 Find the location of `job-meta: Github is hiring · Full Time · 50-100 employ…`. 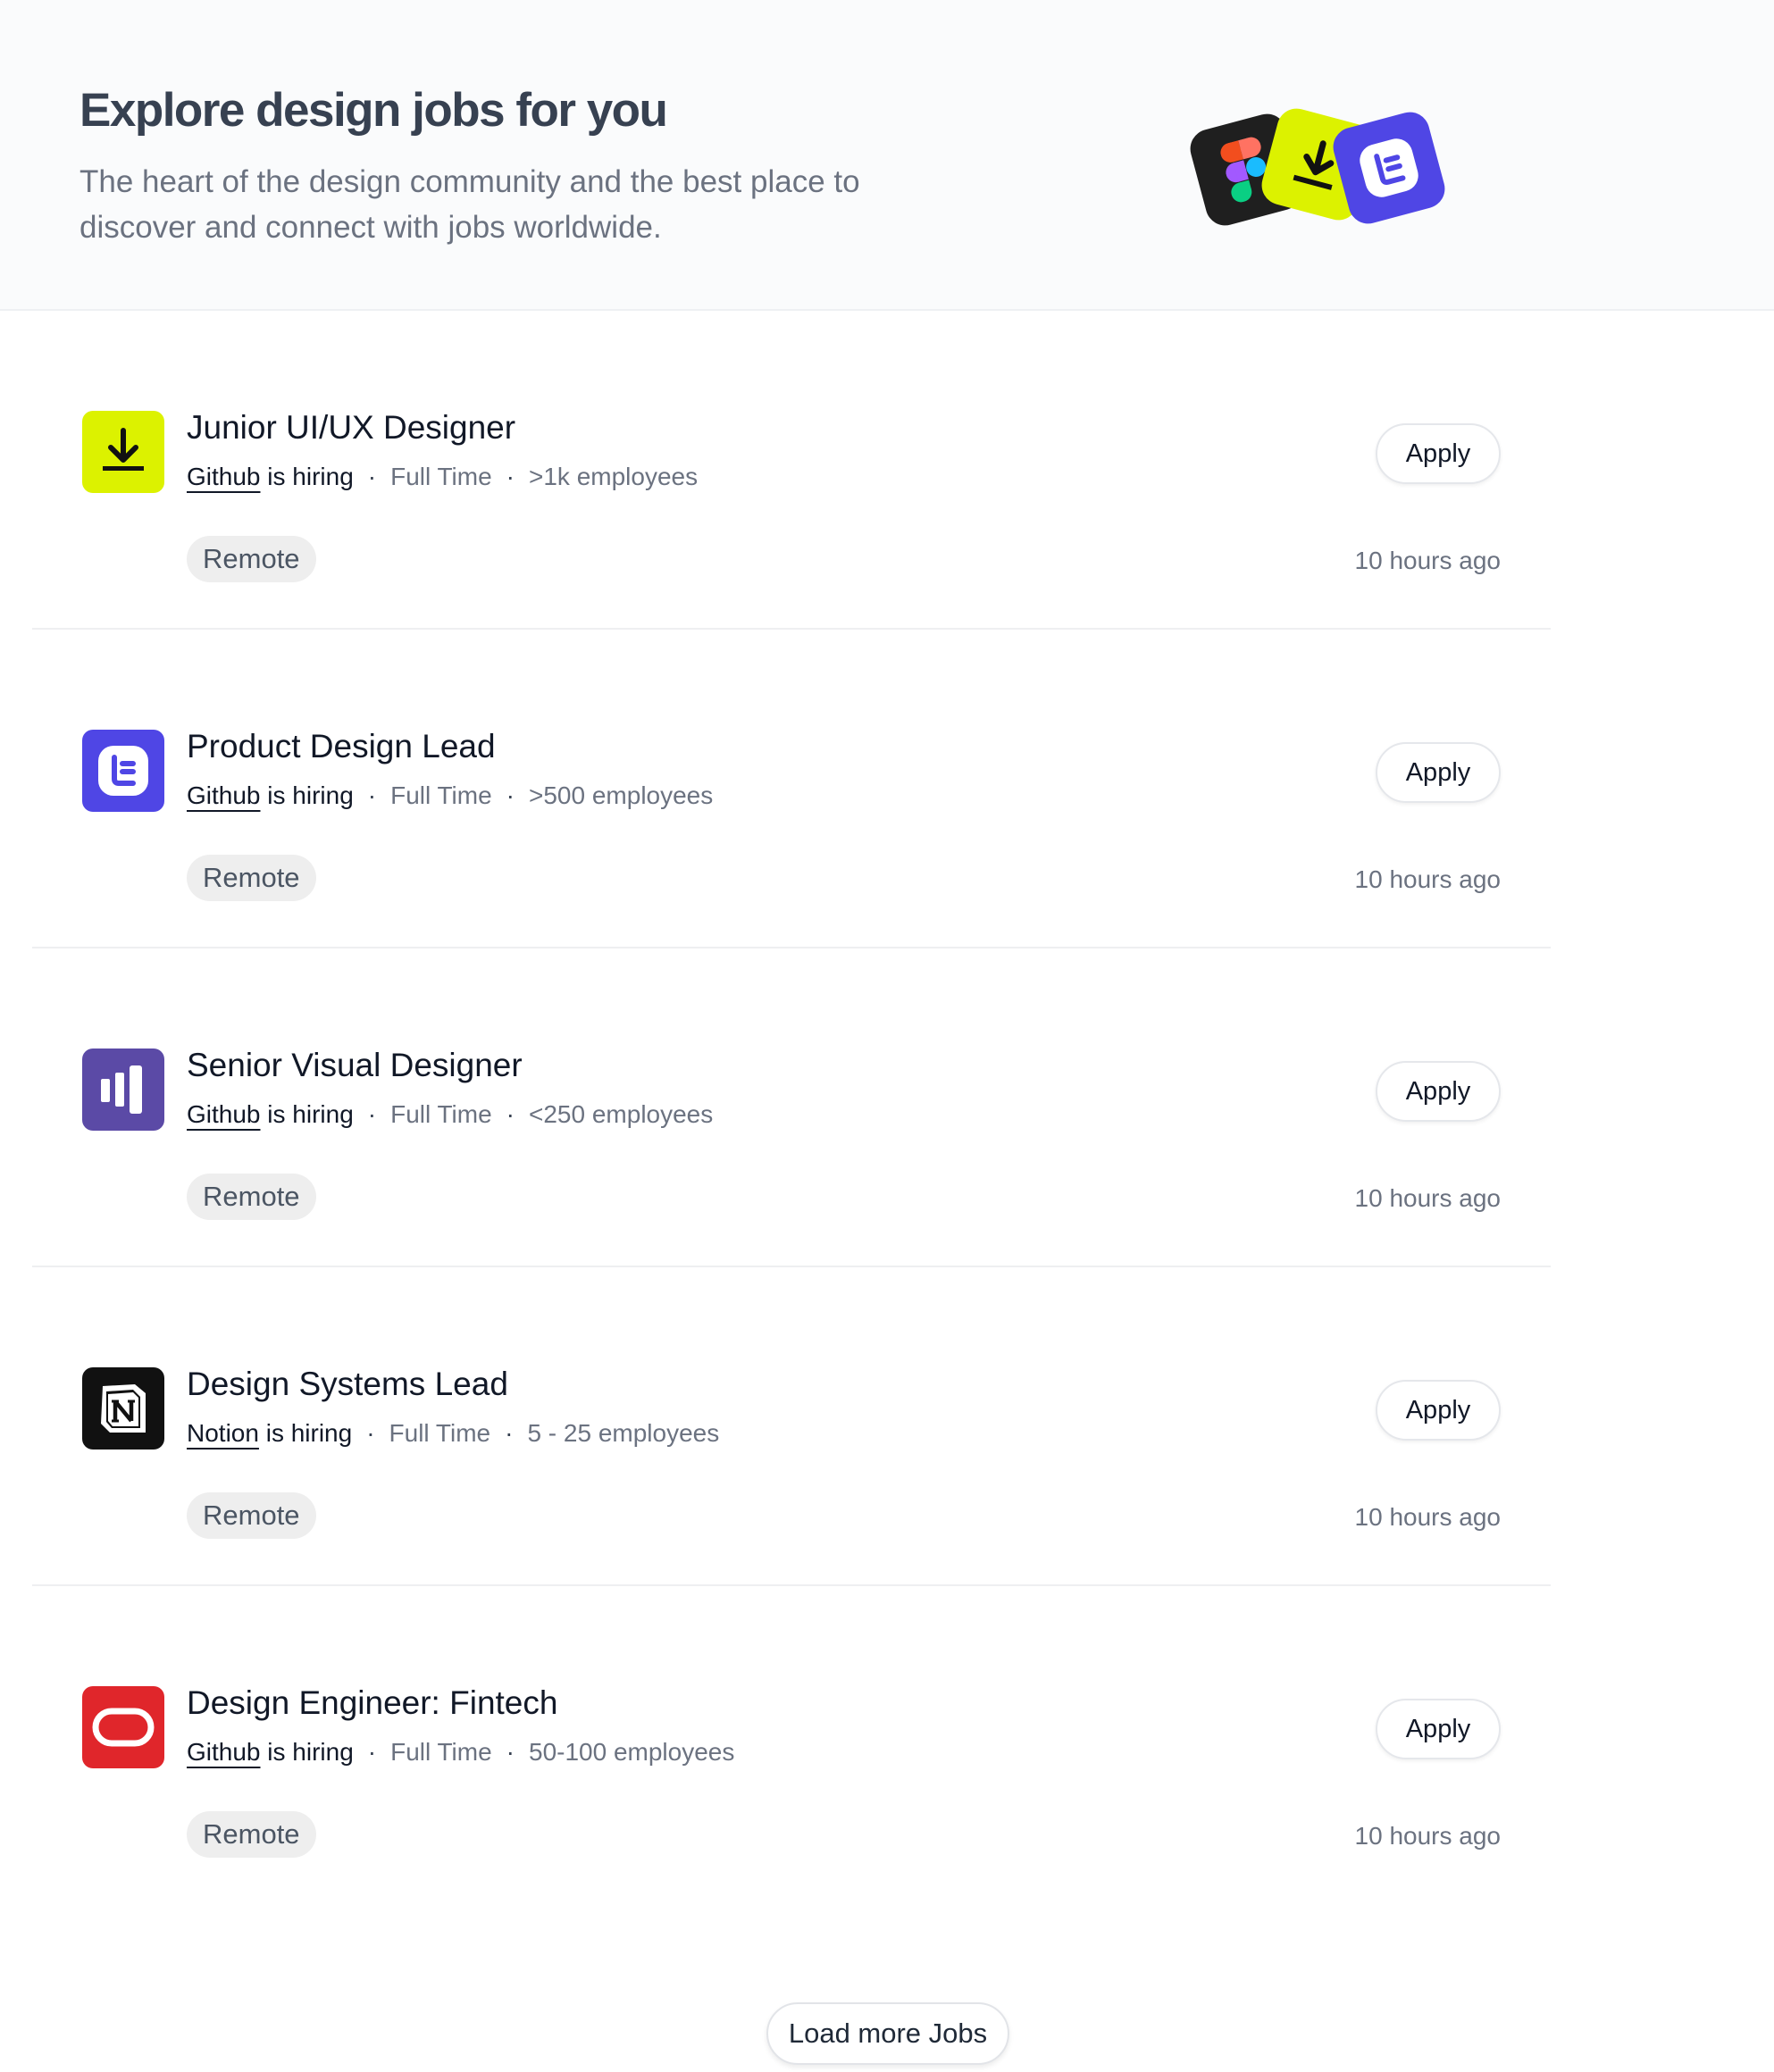

job-meta: Github is hiring · Full Time · 50-100 employ… is located at coordinates (460, 1752).